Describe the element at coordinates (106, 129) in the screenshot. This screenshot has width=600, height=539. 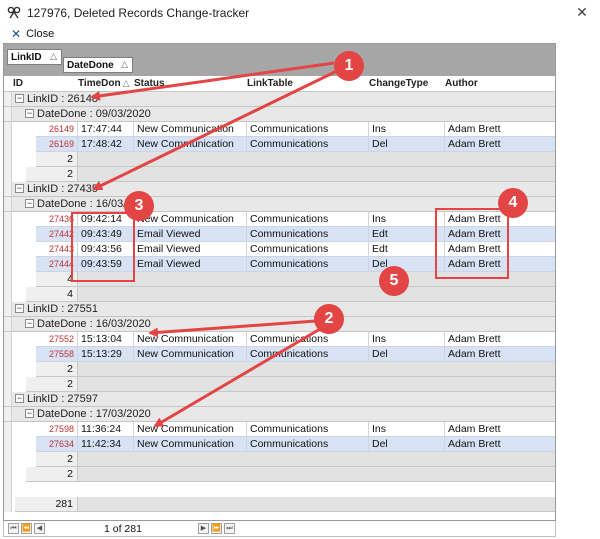
I see `cell-time: 17:47:44` at that location.